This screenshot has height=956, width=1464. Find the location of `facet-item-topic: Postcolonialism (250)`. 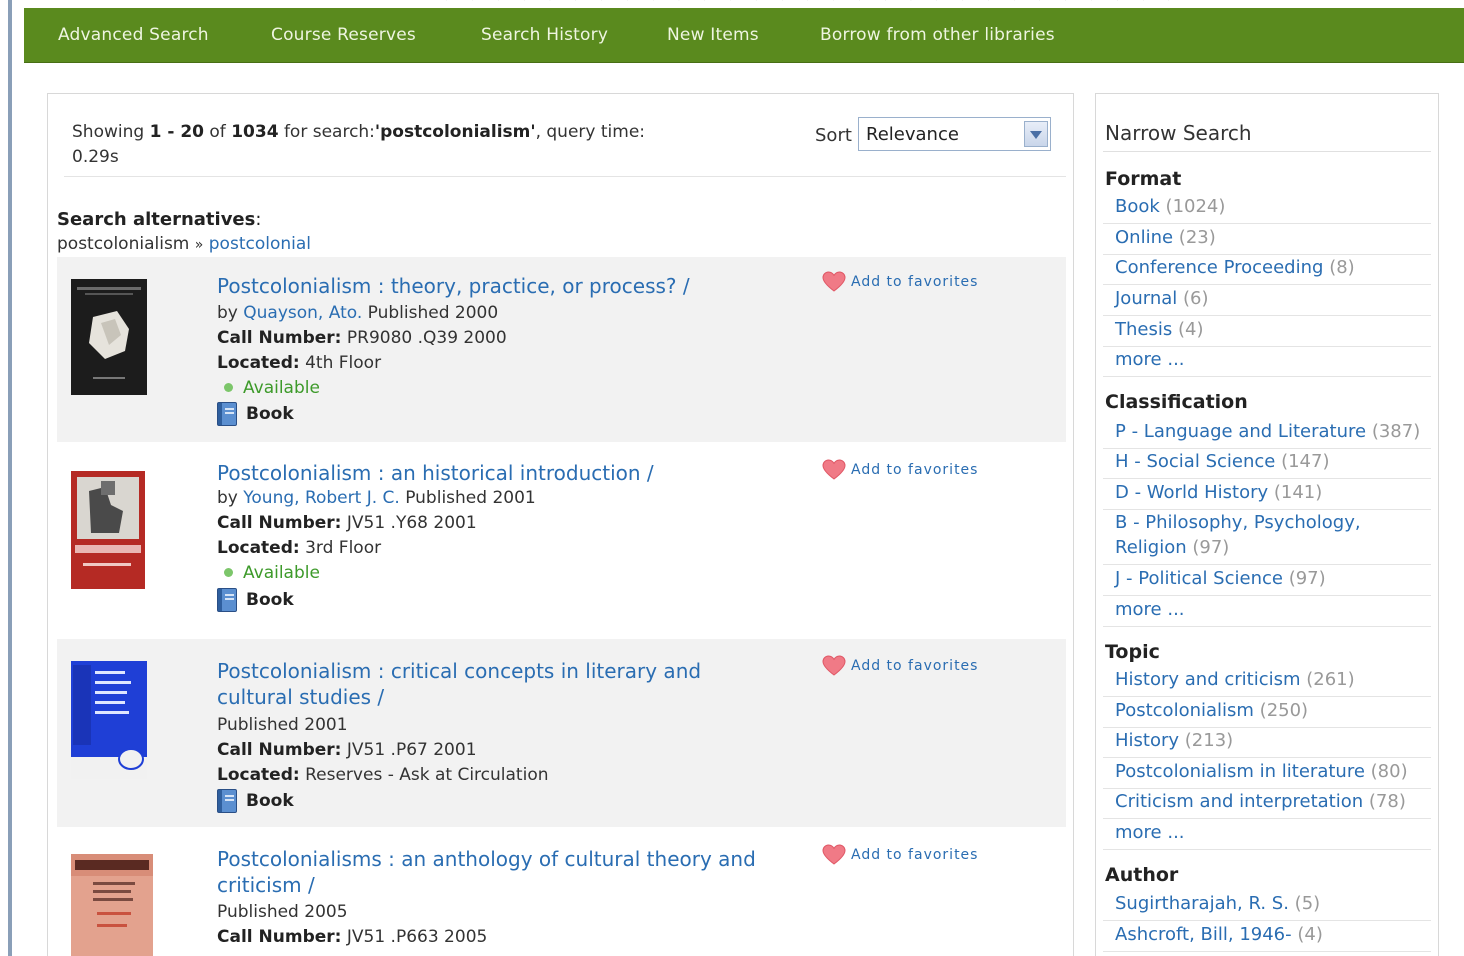

facet-item-topic: Postcolonialism (250) is located at coordinates (1267, 712).